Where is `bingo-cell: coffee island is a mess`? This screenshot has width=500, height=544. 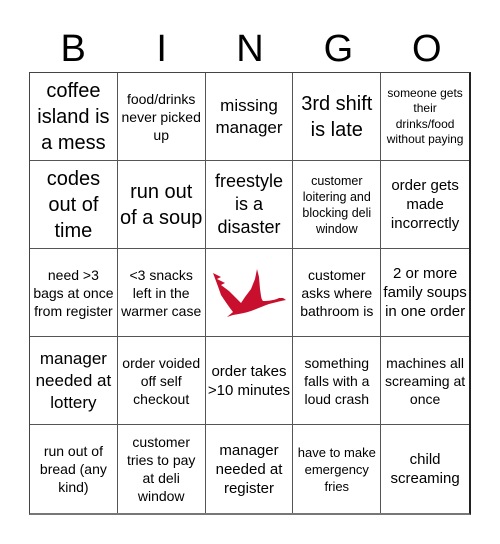
bingo-cell: coffee island is a mess is located at coordinates (74, 117).